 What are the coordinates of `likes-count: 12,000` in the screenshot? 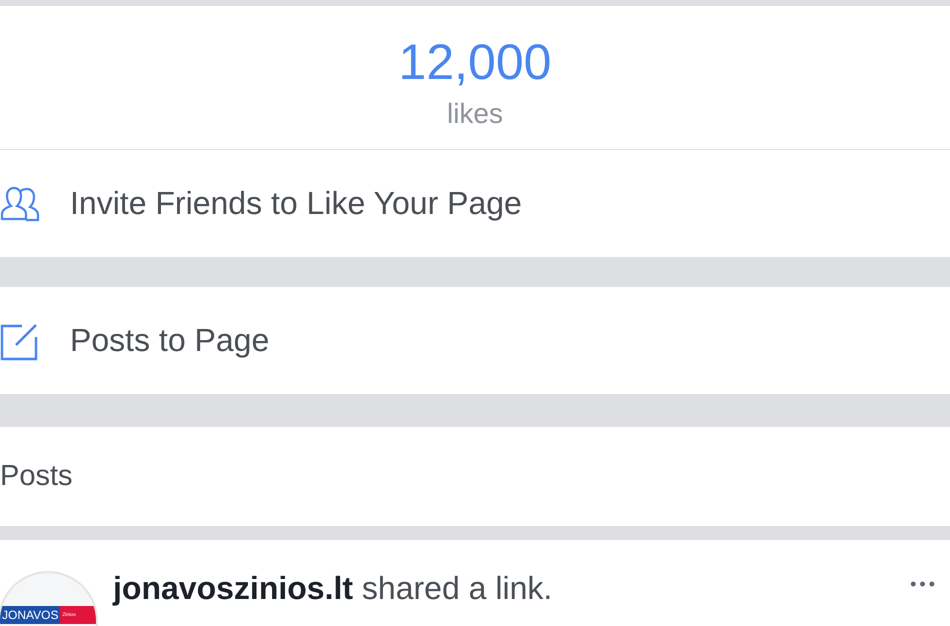 It's located at (475, 62).